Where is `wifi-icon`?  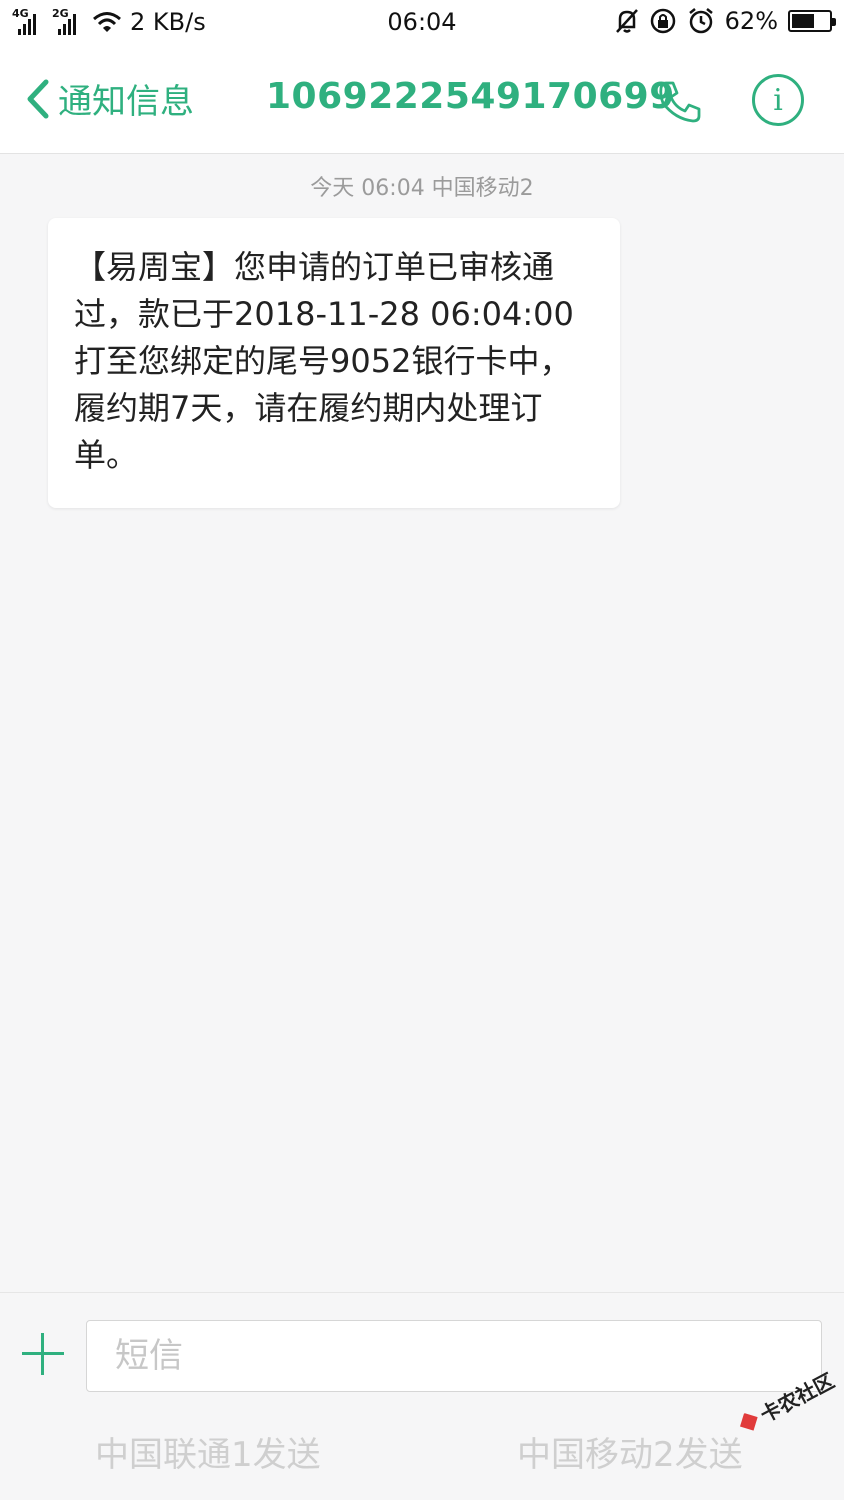
wifi-icon is located at coordinates (107, 22).